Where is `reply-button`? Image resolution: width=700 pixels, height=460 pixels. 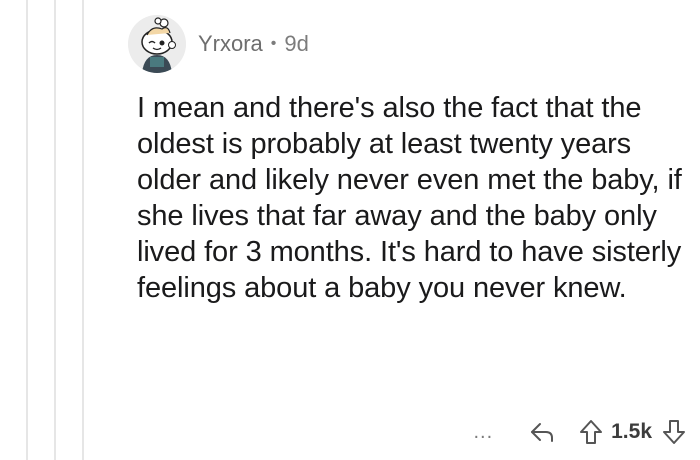
reply-button is located at coordinates (542, 432).